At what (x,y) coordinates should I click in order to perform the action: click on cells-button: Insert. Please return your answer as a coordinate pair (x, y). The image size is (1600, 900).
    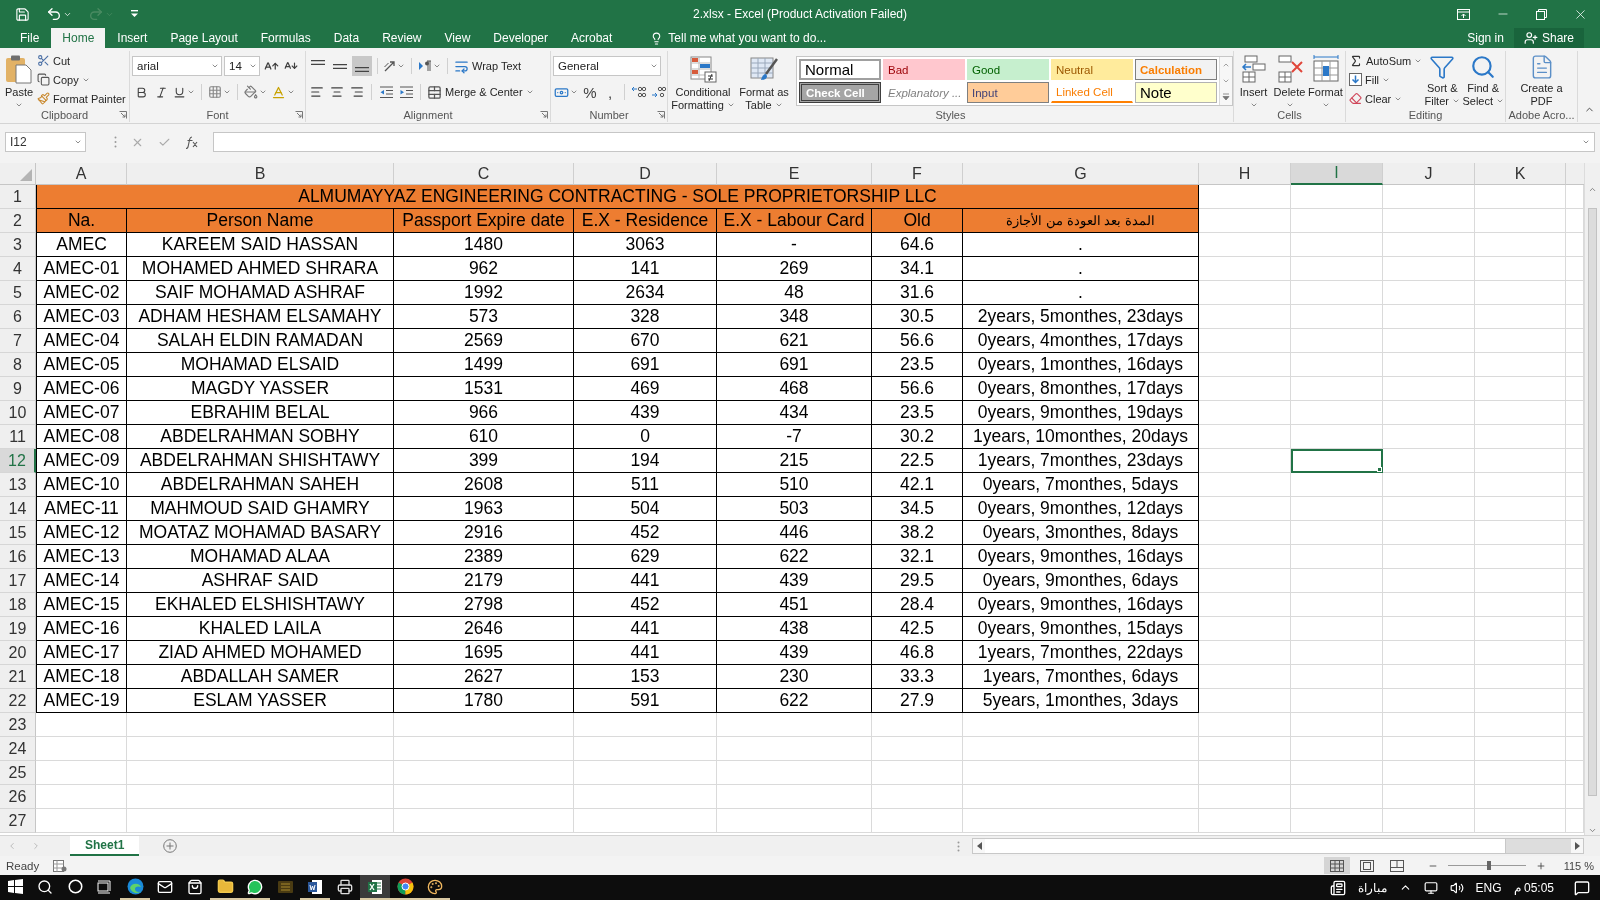
    Looking at the image, I should click on (1253, 79).